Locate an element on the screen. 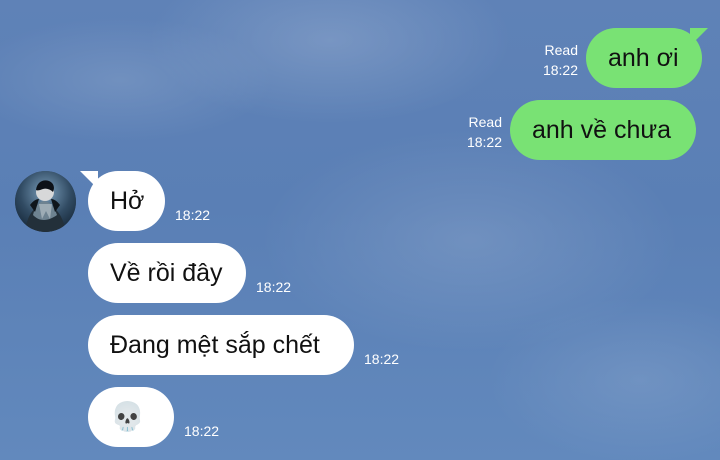 The width and height of the screenshot is (720, 460). outgoing-message-row-1: Read 18:22 anh ơi is located at coordinates (622, 58).